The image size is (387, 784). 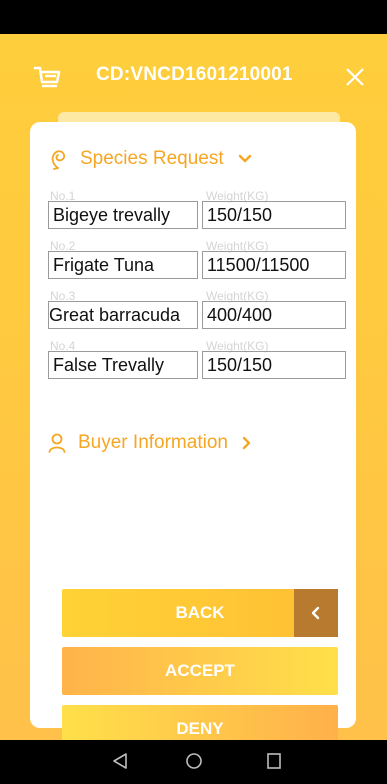 I want to click on species-request-header: Species Request, so click(x=156, y=159).